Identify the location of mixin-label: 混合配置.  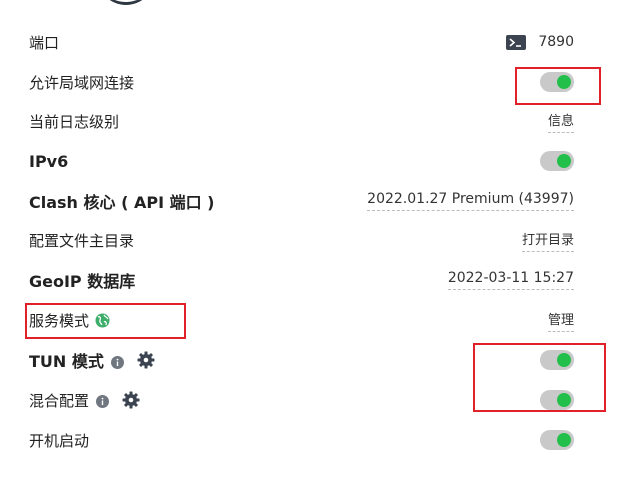
(59, 400).